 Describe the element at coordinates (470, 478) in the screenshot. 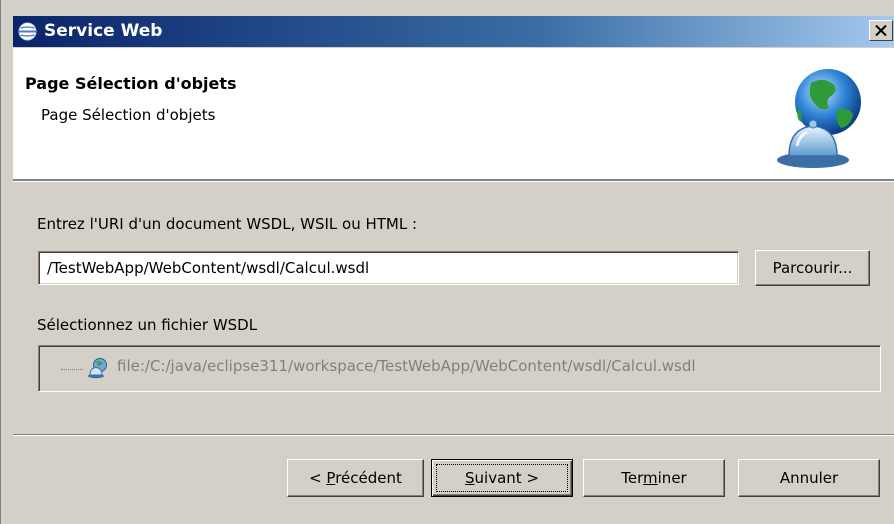

I see `next-mnemonic: S` at that location.